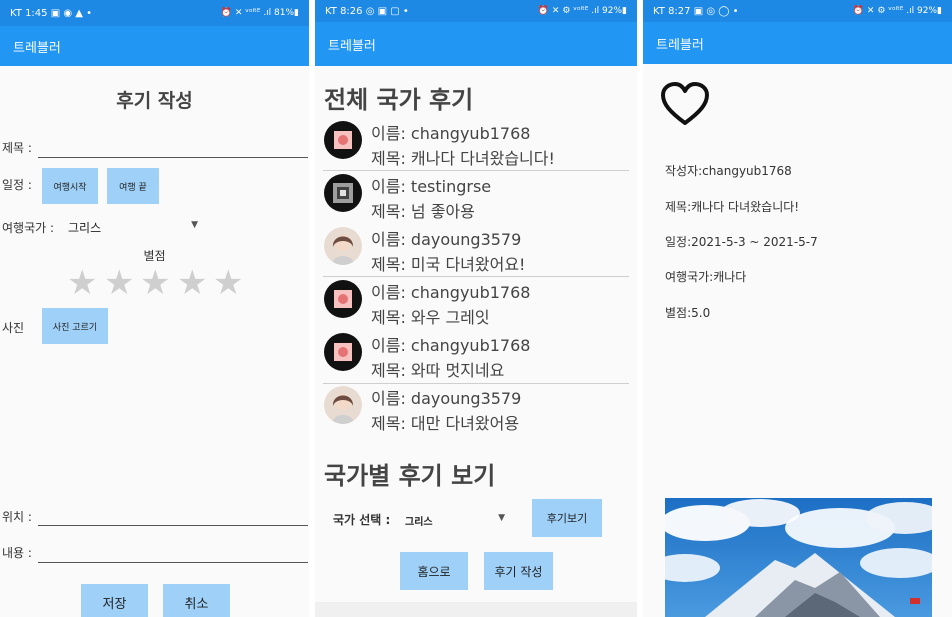 The height and width of the screenshot is (617, 952). What do you see at coordinates (476, 356) in the screenshot?
I see `review-list-item: 이름: changyub1768 제목: 와따 멋지네요` at bounding box center [476, 356].